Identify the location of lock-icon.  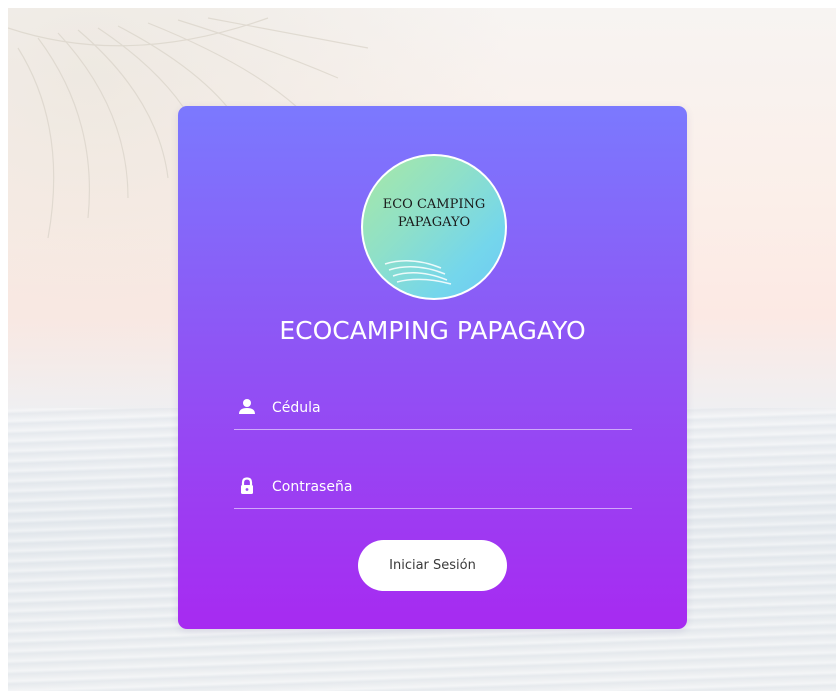
(247, 485).